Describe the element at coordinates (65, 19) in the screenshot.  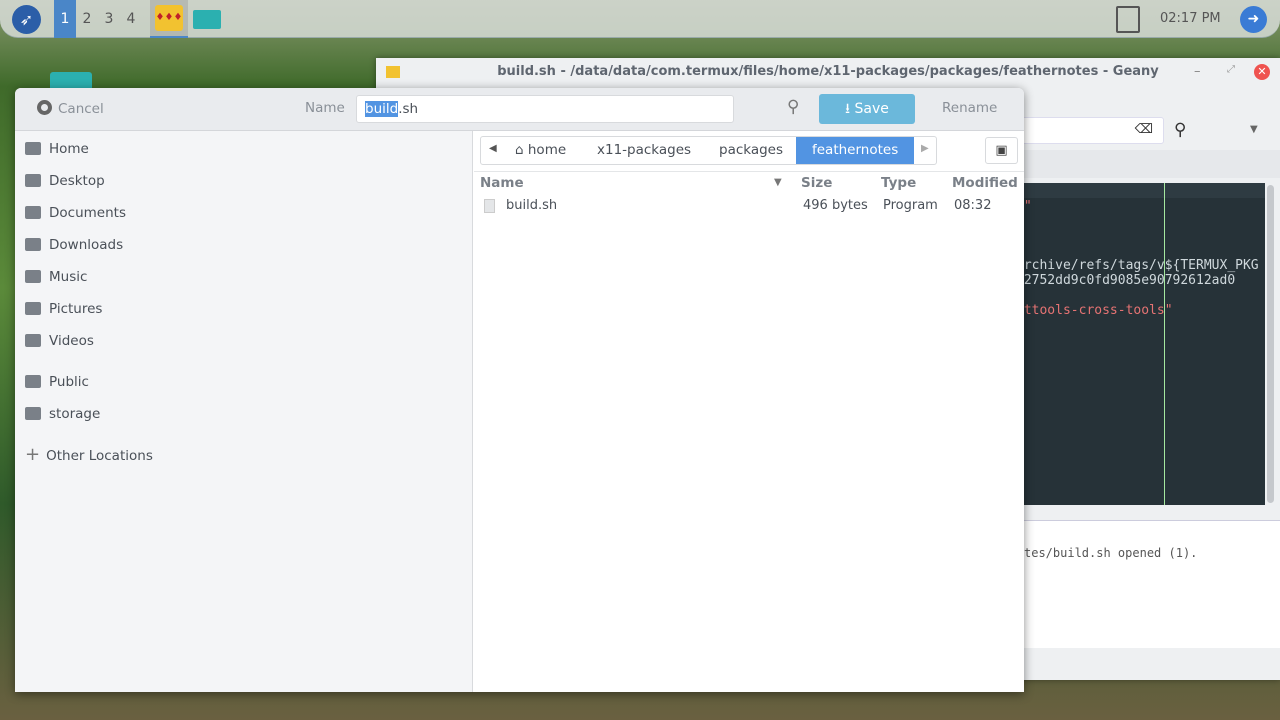
I see `workspace-1: 1` at that location.